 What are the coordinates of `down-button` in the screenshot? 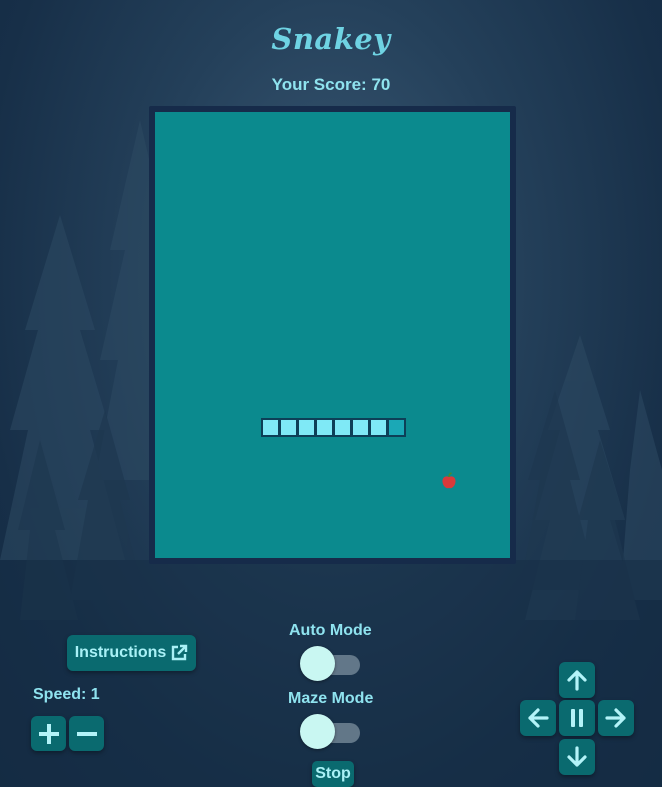 It's located at (577, 757).